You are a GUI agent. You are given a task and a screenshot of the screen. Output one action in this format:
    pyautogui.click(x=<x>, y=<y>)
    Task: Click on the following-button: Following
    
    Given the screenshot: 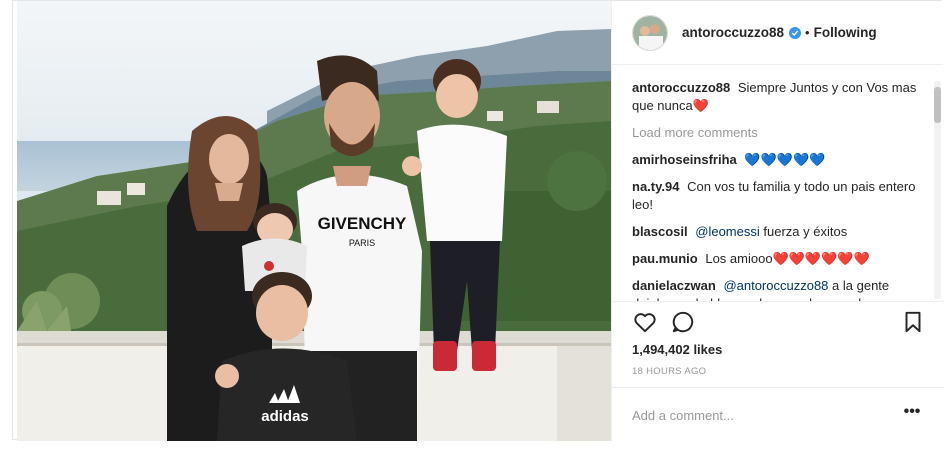 What is the action you would take?
    pyautogui.click(x=845, y=32)
    